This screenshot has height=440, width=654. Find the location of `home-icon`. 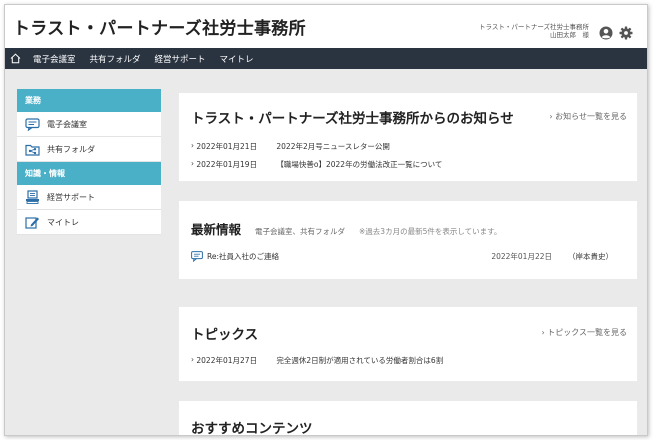

home-icon is located at coordinates (15, 58).